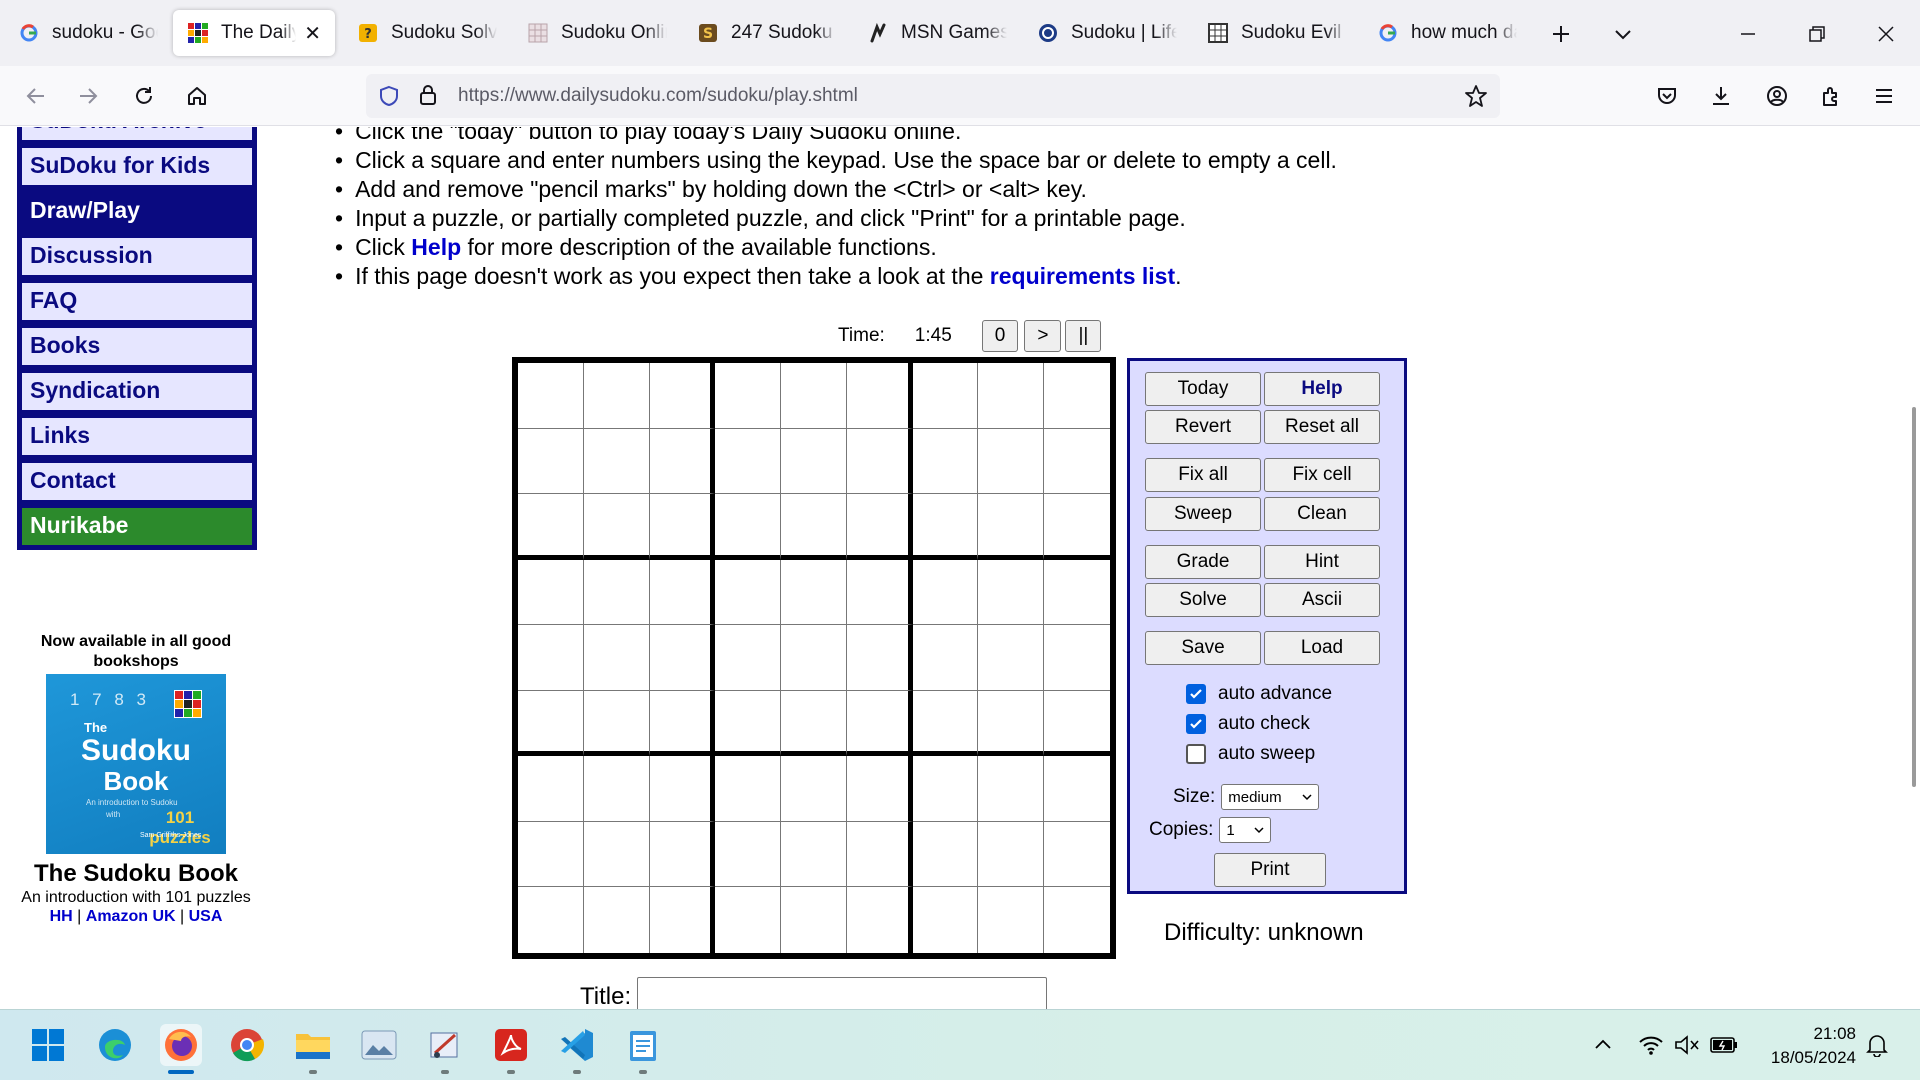  I want to click on title-input, so click(842, 993).